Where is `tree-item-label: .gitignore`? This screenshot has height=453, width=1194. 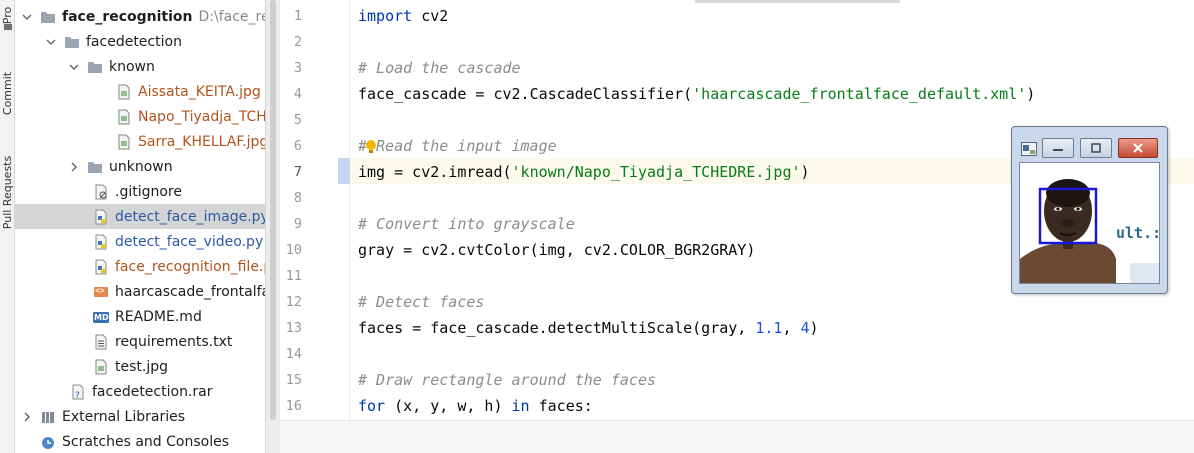 tree-item-label: .gitignore is located at coordinates (148, 191).